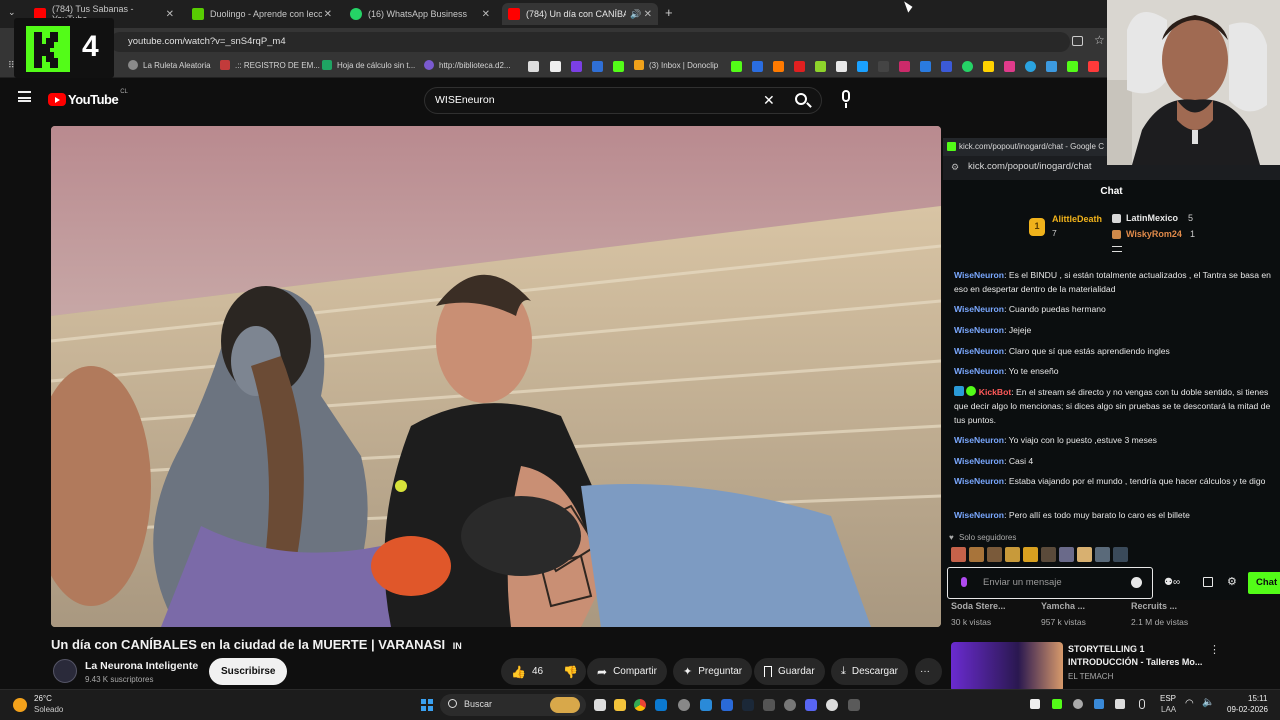  What do you see at coordinates (248, 671) in the screenshot?
I see `subscribe-button: Suscribirse` at bounding box center [248, 671].